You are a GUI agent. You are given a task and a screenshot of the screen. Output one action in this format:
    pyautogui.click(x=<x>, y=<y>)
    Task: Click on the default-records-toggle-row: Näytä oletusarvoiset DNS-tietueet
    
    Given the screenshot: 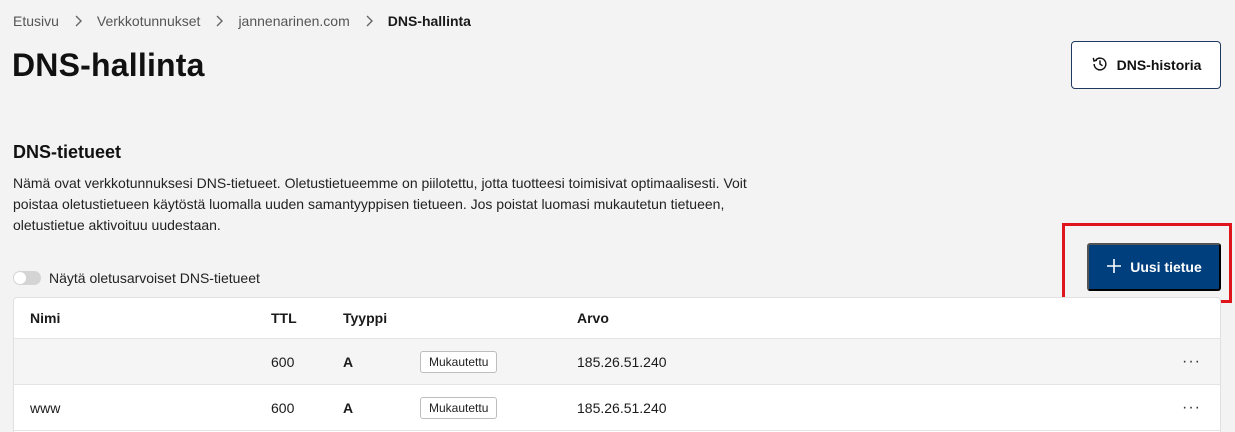 What is the action you would take?
    pyautogui.click(x=136, y=278)
    